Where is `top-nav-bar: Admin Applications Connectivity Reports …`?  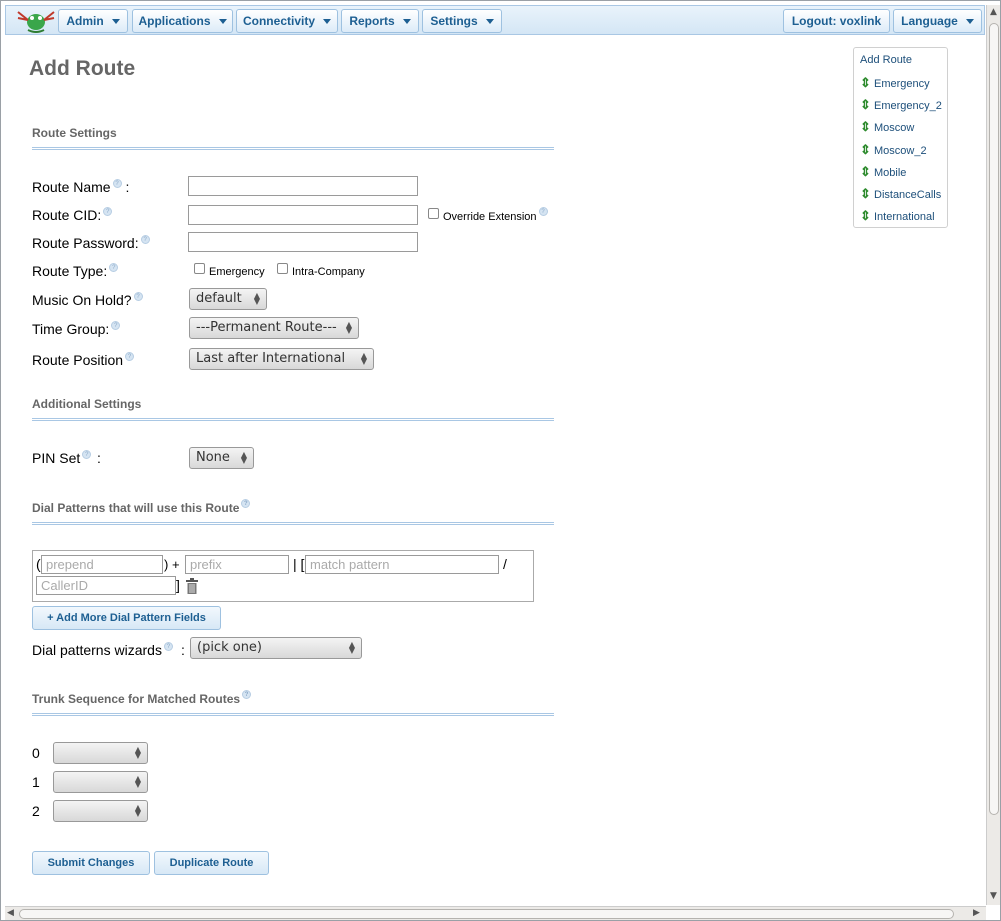
top-nav-bar: Admin Applications Connectivity Reports … is located at coordinates (495, 20).